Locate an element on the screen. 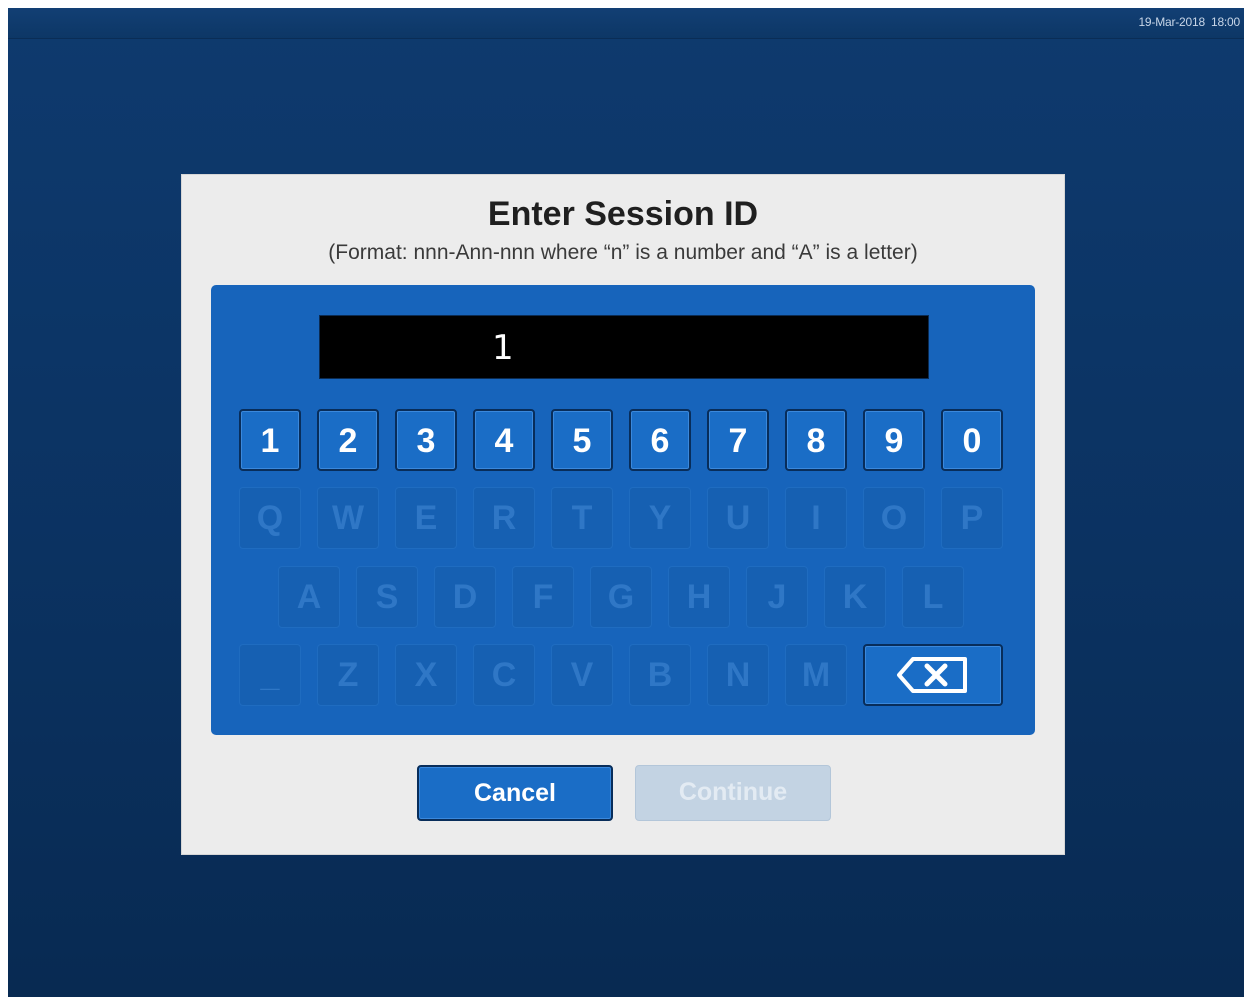 The height and width of the screenshot is (997, 1244). backspace-icon is located at coordinates (932, 675).